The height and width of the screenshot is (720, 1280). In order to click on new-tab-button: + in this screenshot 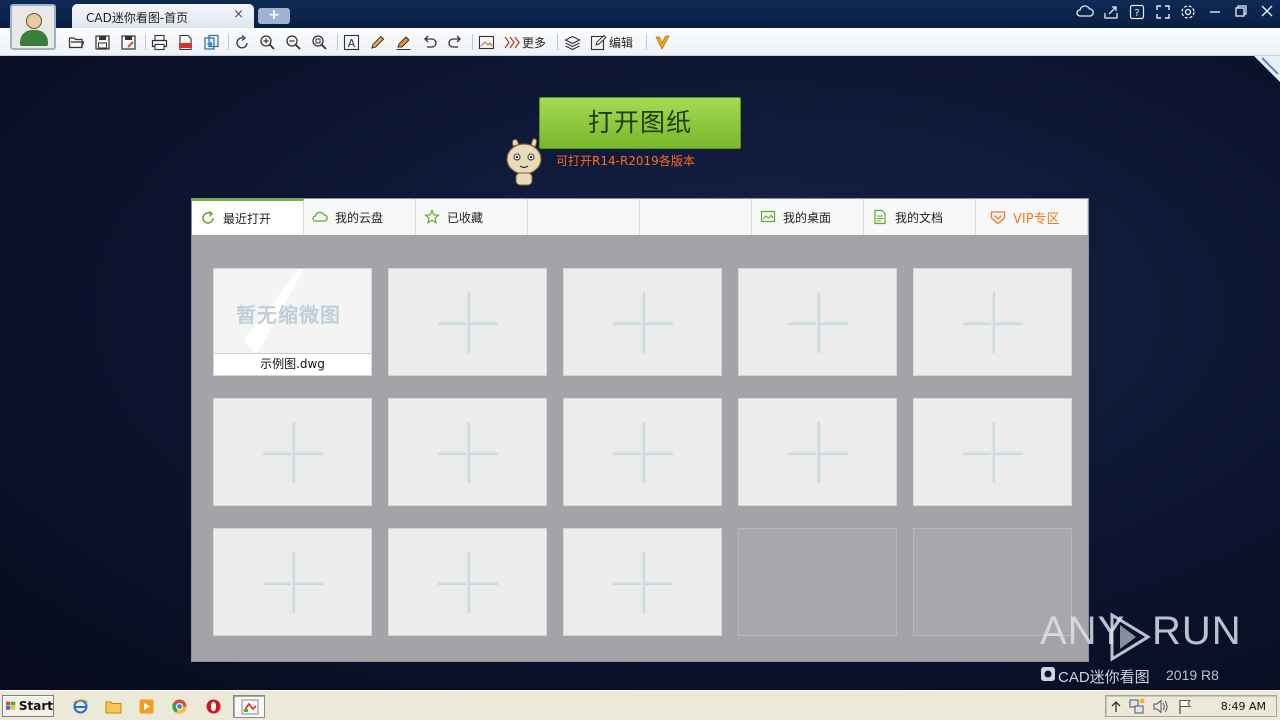, I will do `click(274, 16)`.